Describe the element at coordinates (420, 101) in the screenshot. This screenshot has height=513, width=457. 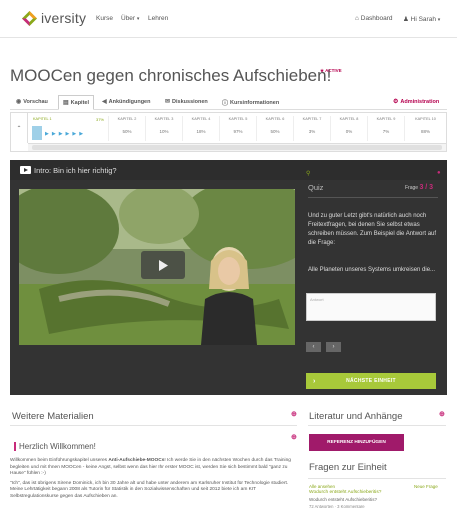
I see `tab-label: Administration` at that location.